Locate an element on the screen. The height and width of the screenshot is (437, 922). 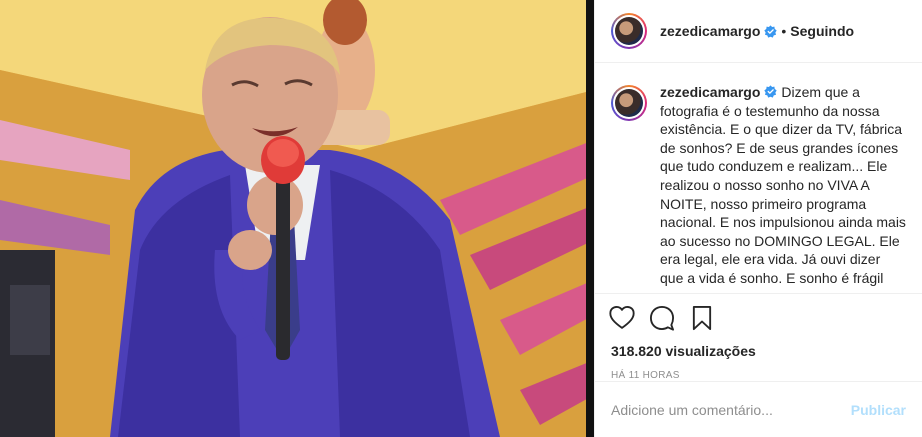
view-count: 318.820 visualizações is located at coordinates (758, 351).